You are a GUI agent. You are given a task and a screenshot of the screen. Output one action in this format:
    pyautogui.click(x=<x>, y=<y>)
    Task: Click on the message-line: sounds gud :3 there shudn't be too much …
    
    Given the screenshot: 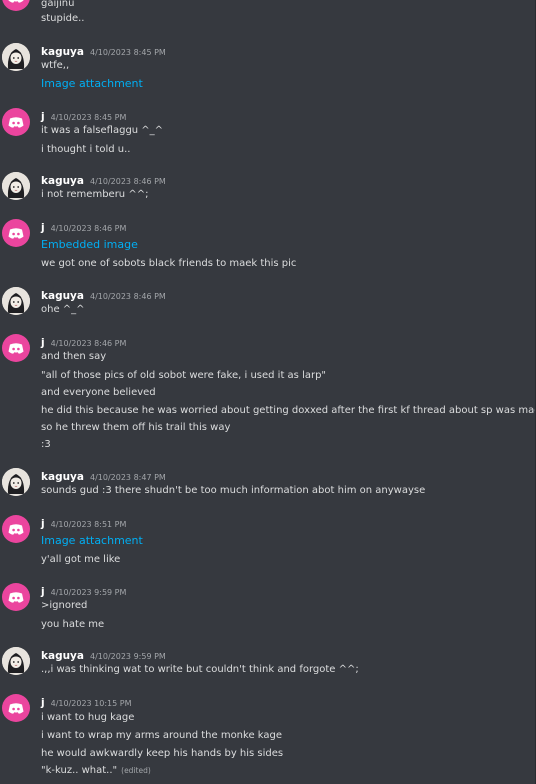 What is the action you would take?
    pyautogui.click(x=233, y=490)
    